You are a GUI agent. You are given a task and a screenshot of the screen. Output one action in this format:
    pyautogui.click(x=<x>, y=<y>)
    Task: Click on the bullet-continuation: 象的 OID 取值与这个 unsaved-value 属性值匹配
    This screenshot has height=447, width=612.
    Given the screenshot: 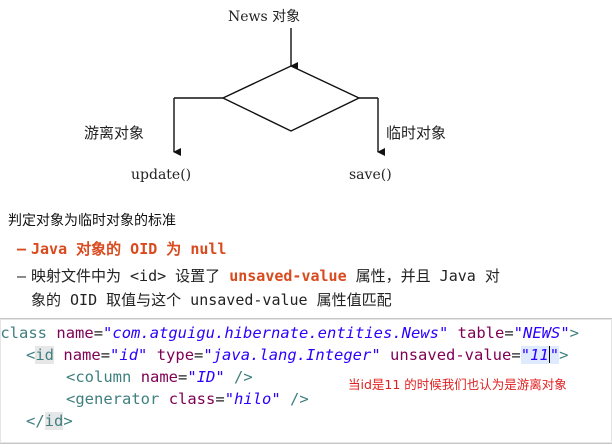 What is the action you would take?
    pyautogui.click(x=211, y=300)
    